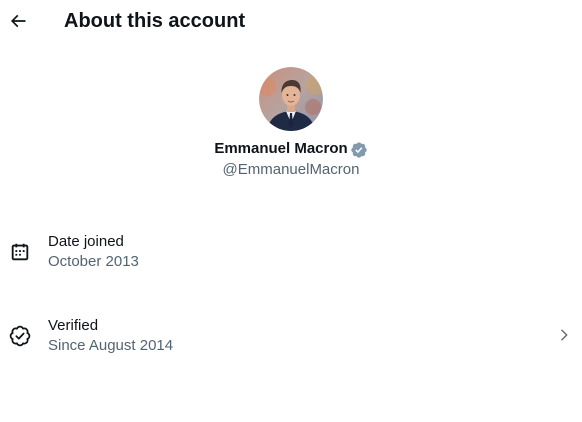  Describe the element at coordinates (86, 241) in the screenshot. I see `date-joined-label: Date joined` at that location.